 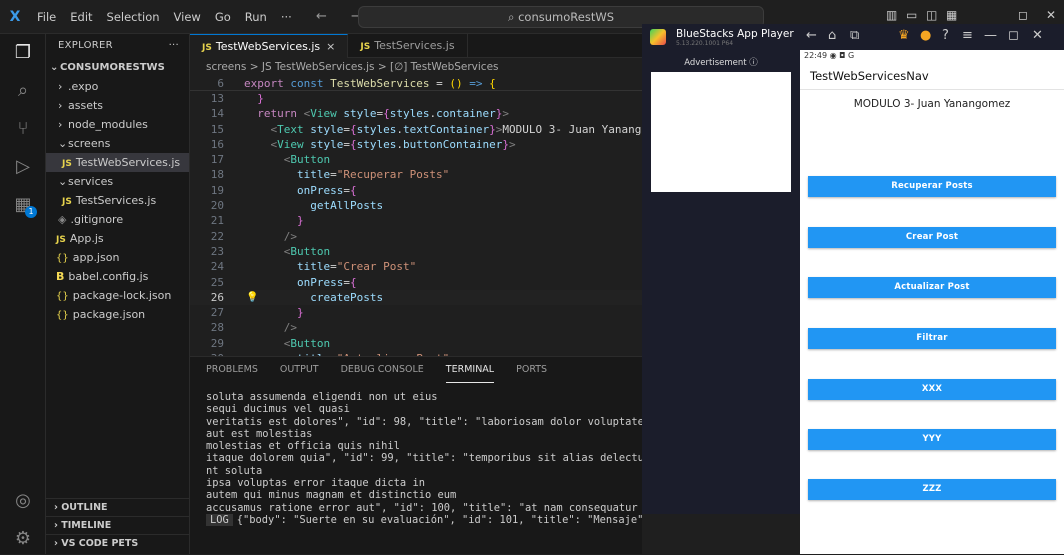 What do you see at coordinates (23, 166) in the screenshot?
I see `run-debug-icon: ▷` at bounding box center [23, 166].